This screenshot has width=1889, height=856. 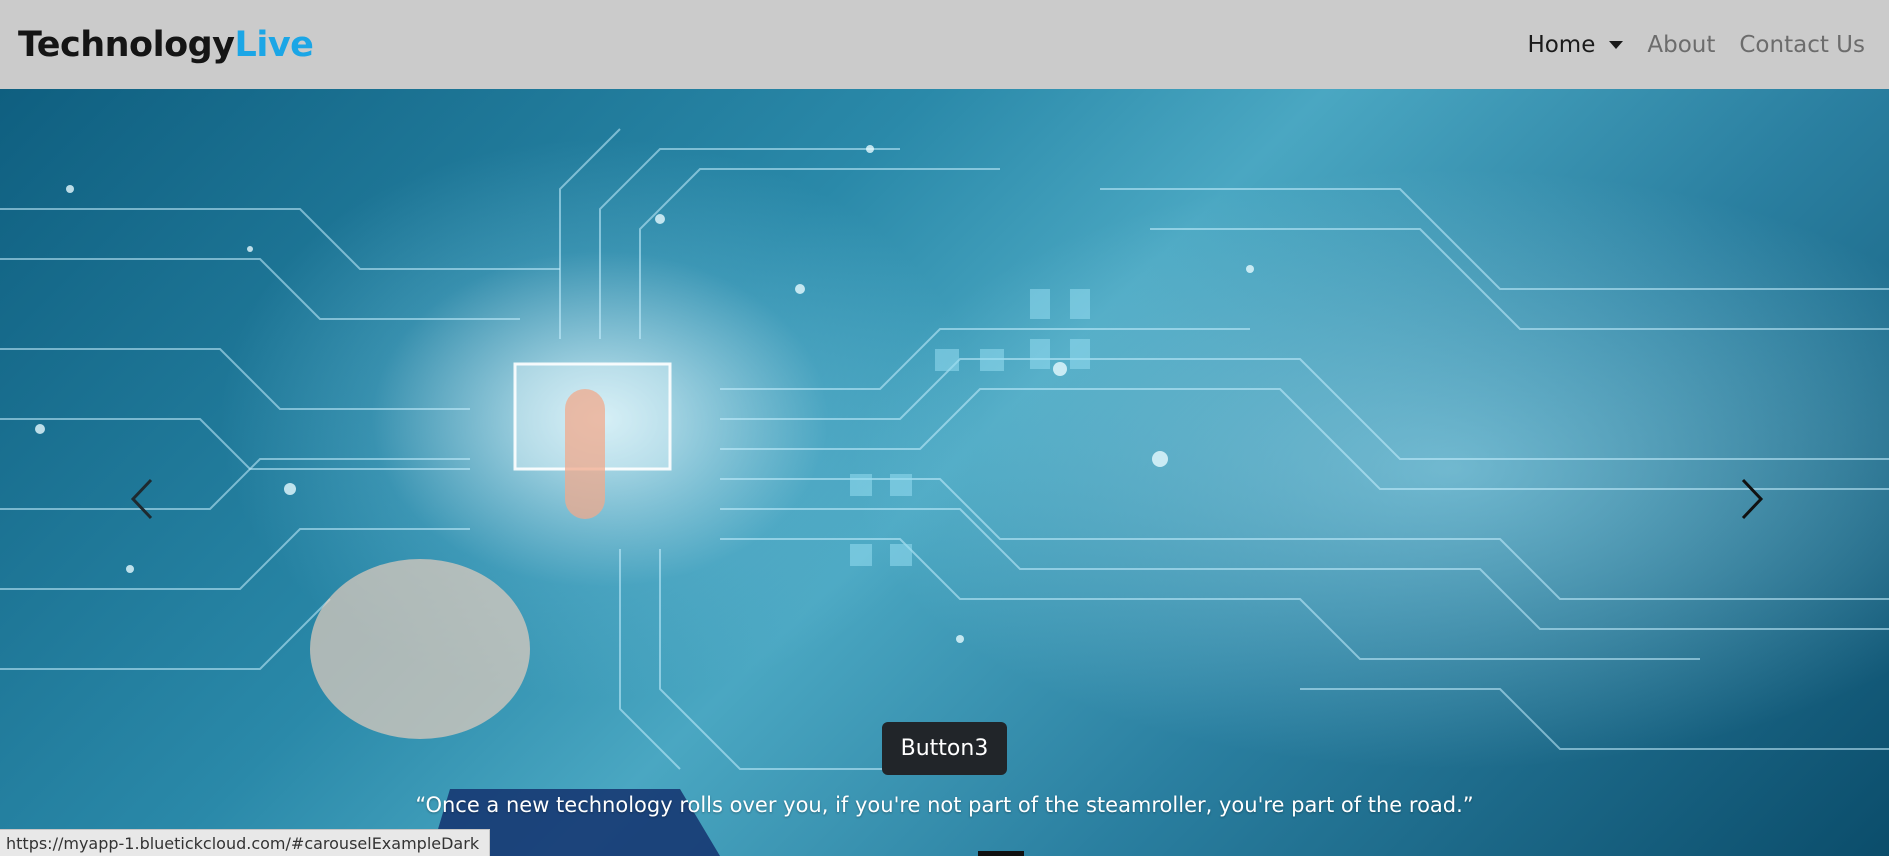 I want to click on carousel-prev-button, so click(x=142, y=499).